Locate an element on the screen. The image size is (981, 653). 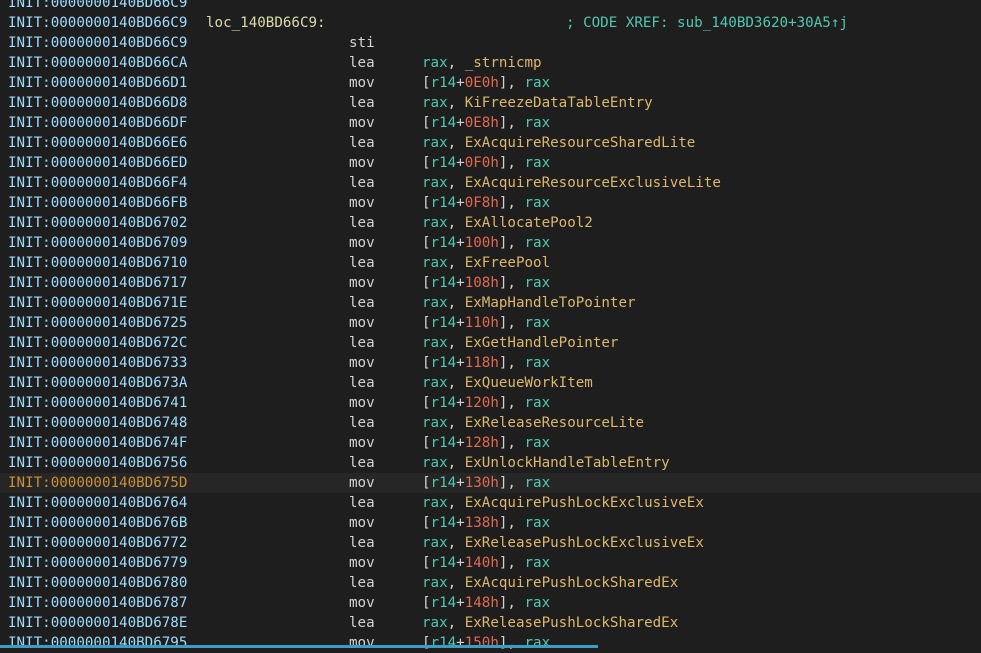
operands: rax, ExGetHandlePointer is located at coordinates (520, 343).